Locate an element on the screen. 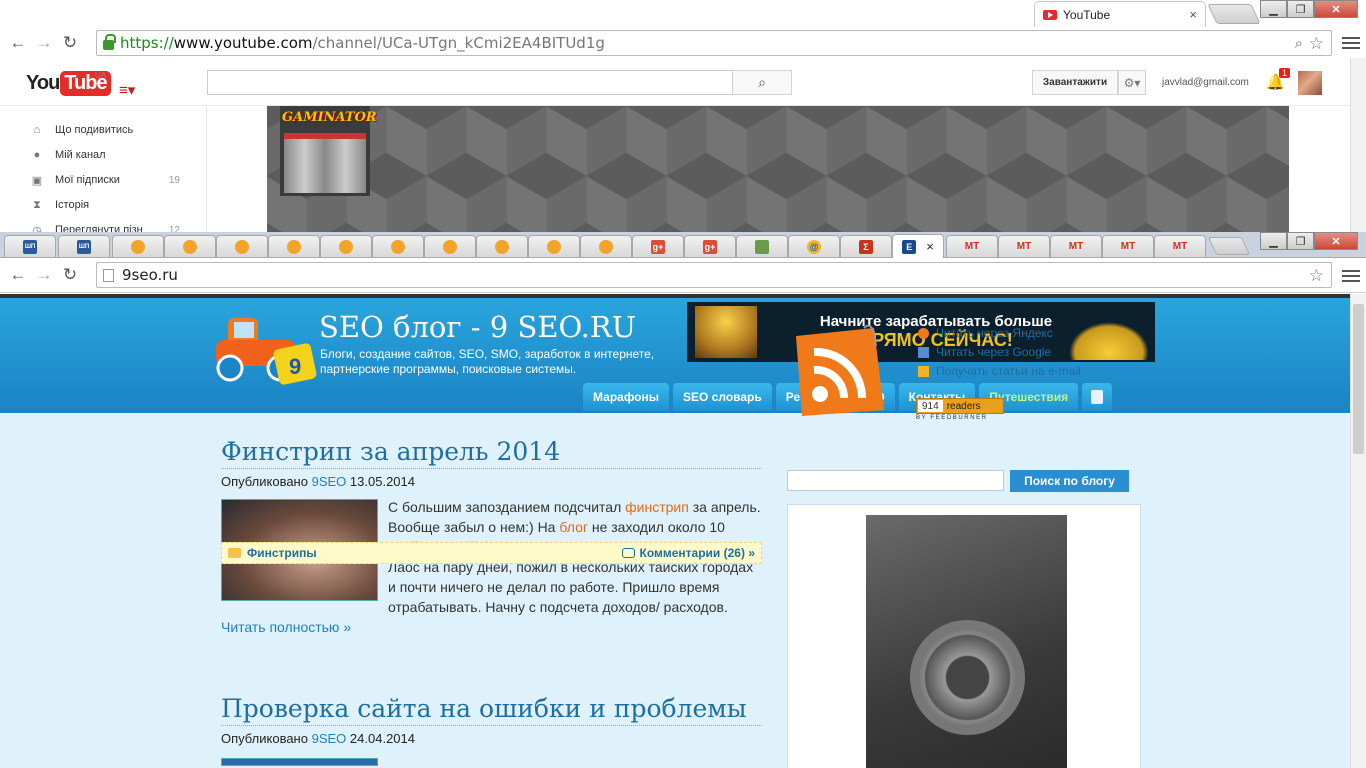 Image resolution: width=1366 pixels, height=768 pixels. sidebar-item-history: ⧗ Історія is located at coordinates (105, 205).